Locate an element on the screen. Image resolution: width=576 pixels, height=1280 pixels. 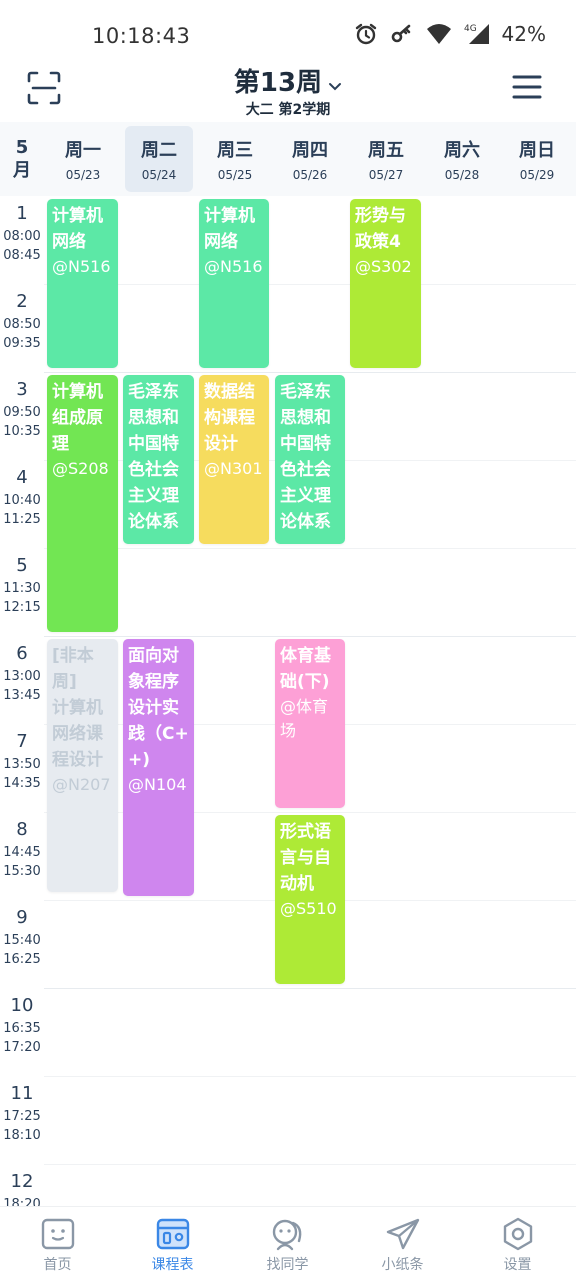
period-3: 3 09:50 10:35 is located at coordinates (22, 416).